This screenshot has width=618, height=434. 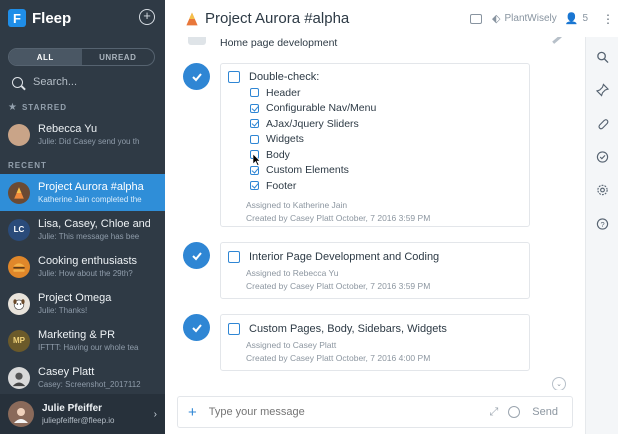 What do you see at coordinates (72, 408) in the screenshot?
I see `user-name: Julie Pfeiffer` at bounding box center [72, 408].